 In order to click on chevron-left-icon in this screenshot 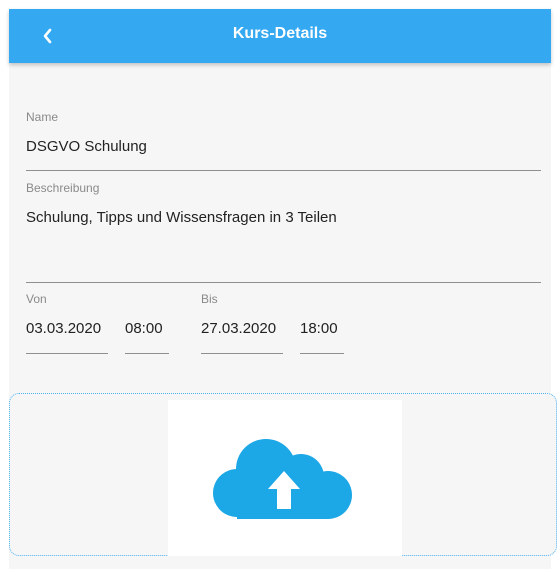, I will do `click(47, 36)`.